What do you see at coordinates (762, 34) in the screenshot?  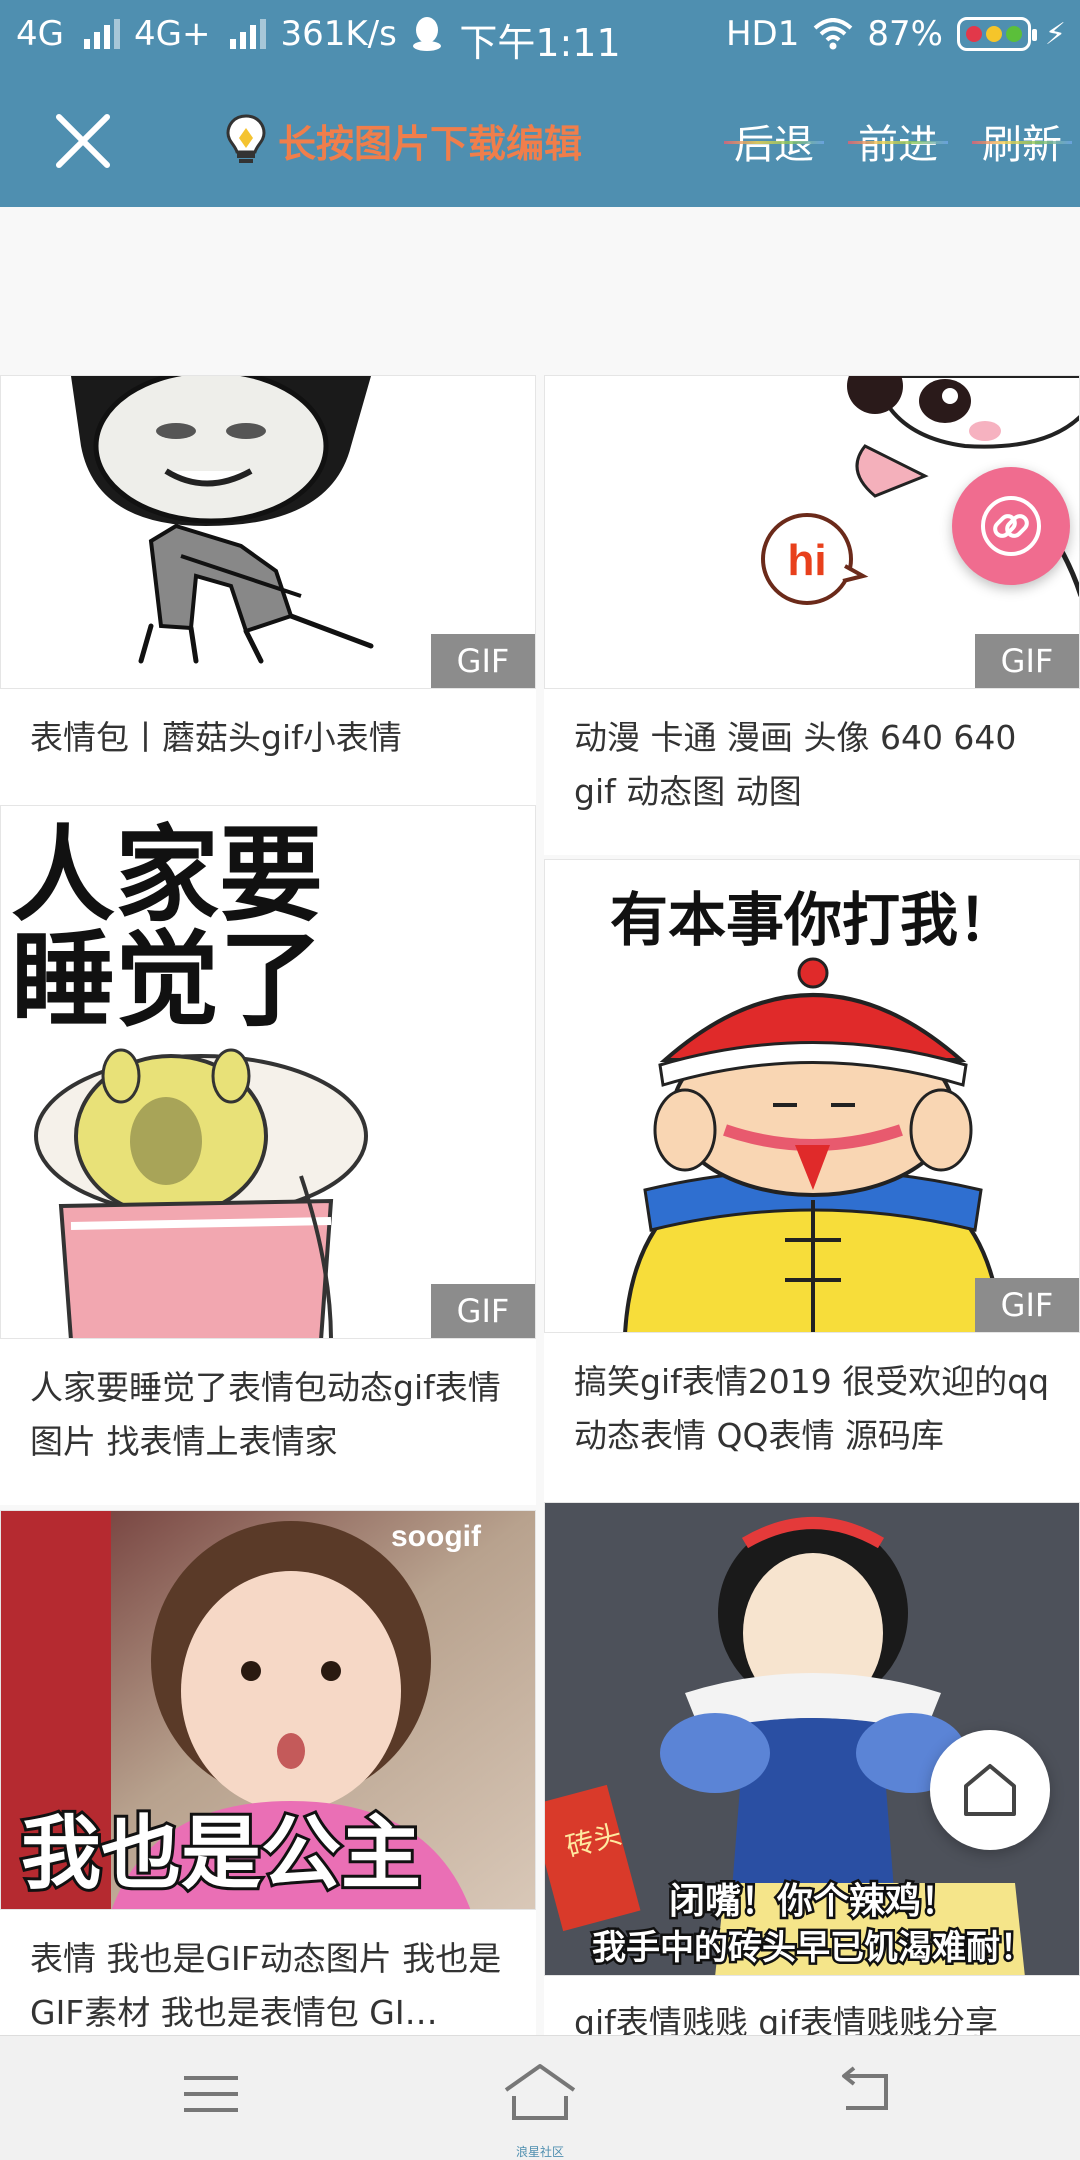 I see `hd-indicator: HD1` at bounding box center [762, 34].